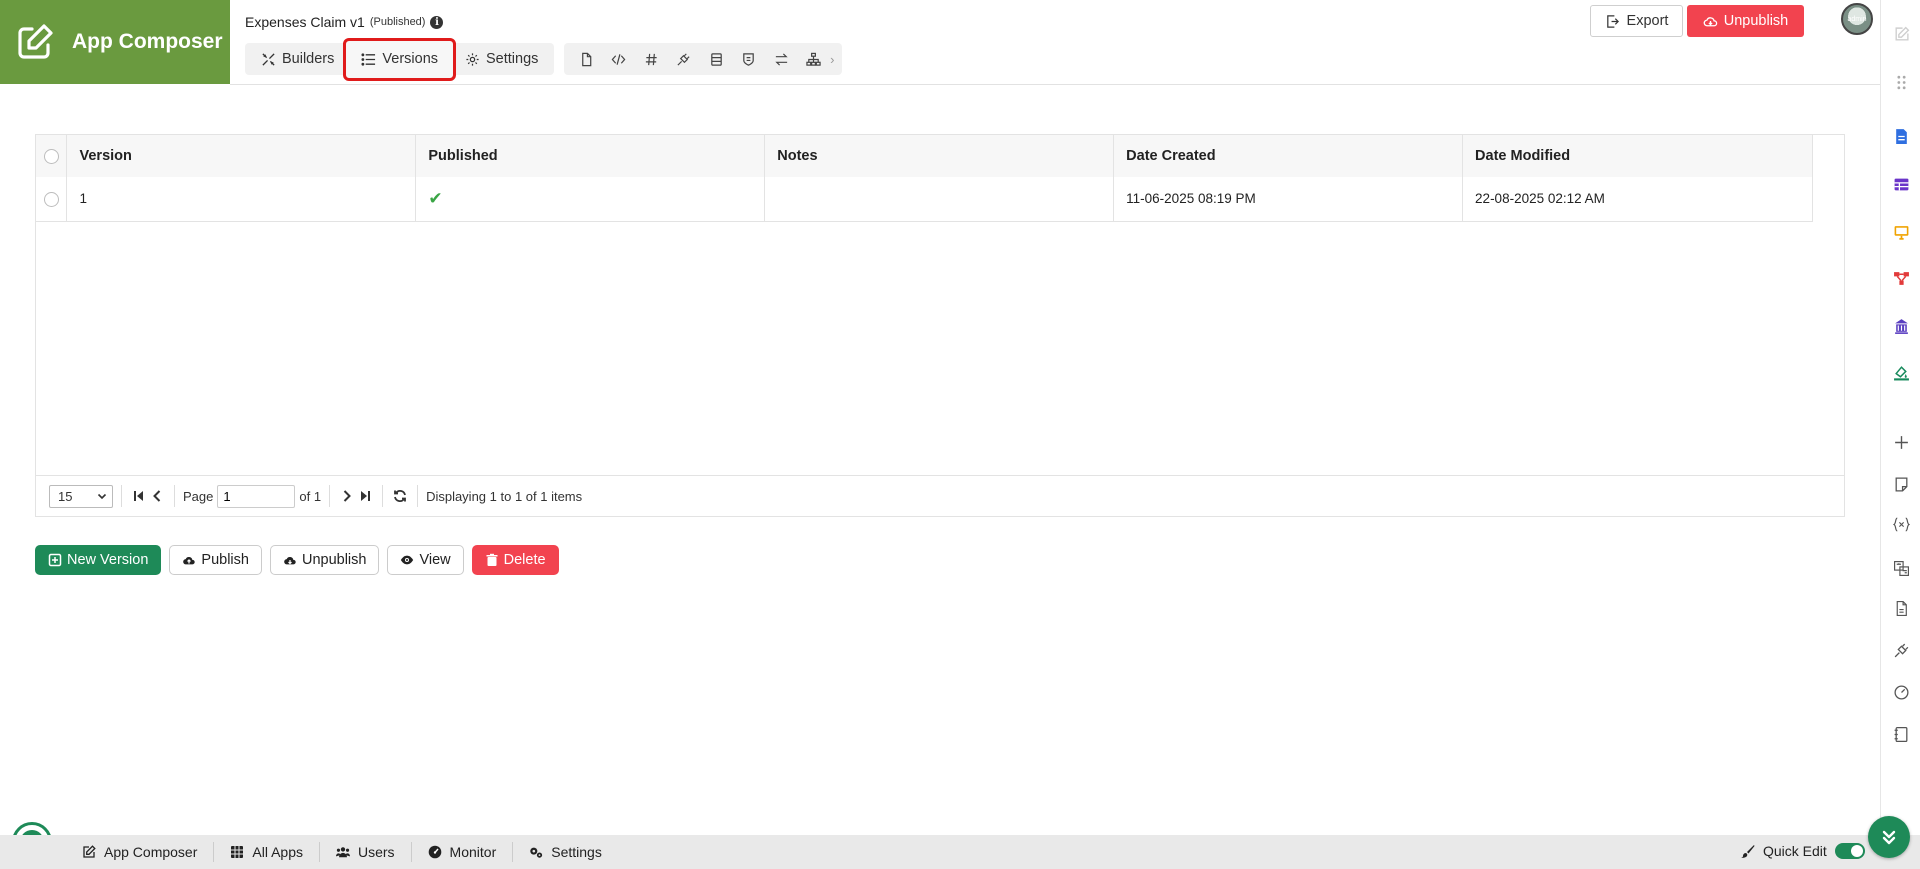 Image resolution: width=1920 pixels, height=869 pixels. Describe the element at coordinates (472, 59) in the screenshot. I see `gear-icon` at that location.